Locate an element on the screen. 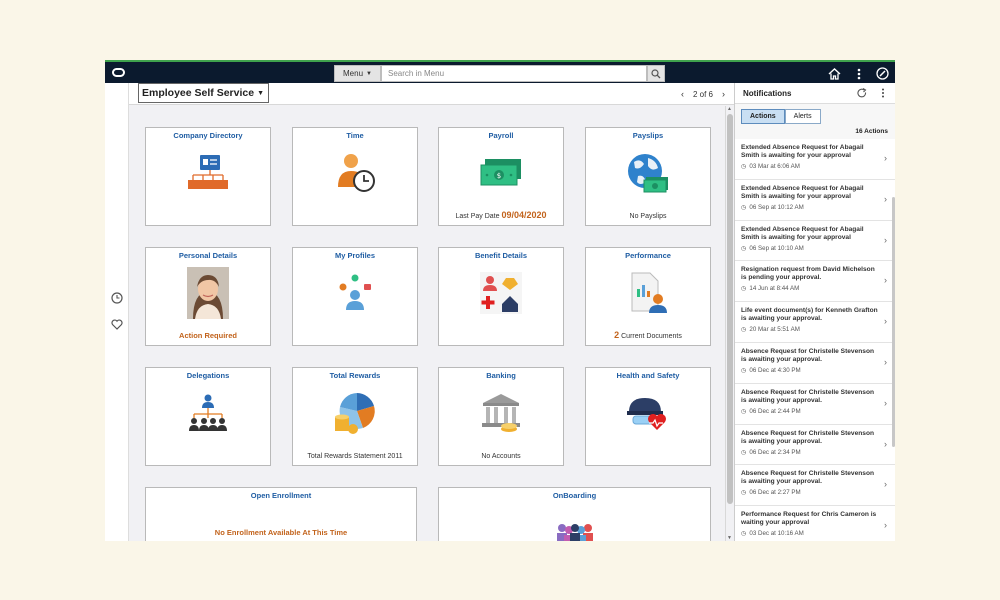  tile-my-profiles: My Profiles is located at coordinates (355, 296).